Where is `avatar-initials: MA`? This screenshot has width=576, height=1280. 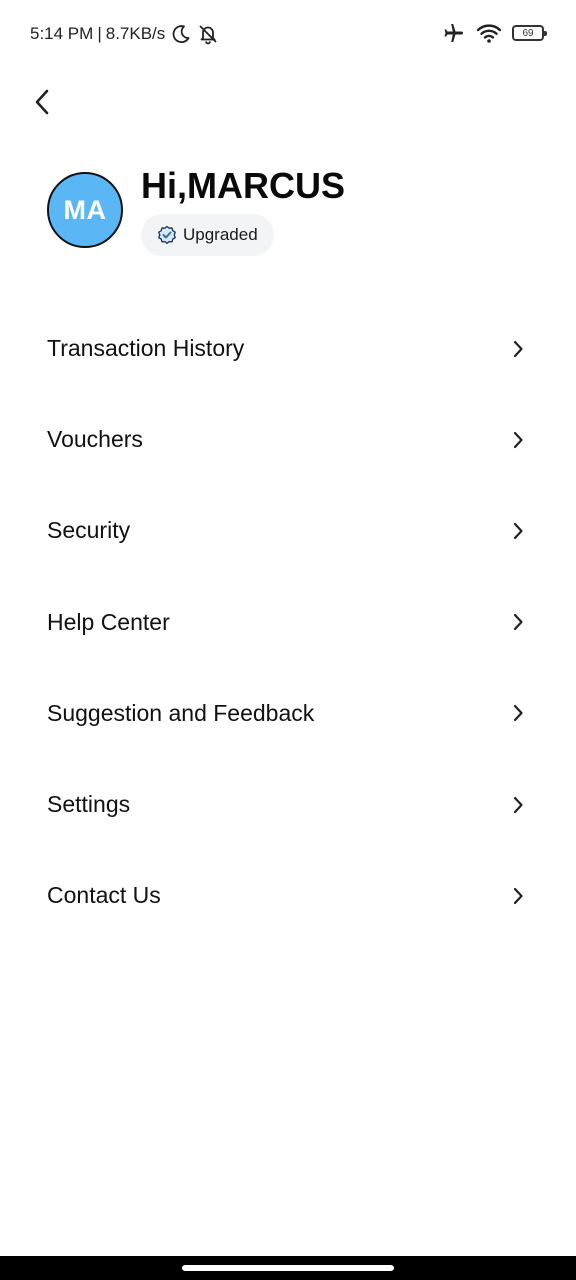 avatar-initials: MA is located at coordinates (85, 209).